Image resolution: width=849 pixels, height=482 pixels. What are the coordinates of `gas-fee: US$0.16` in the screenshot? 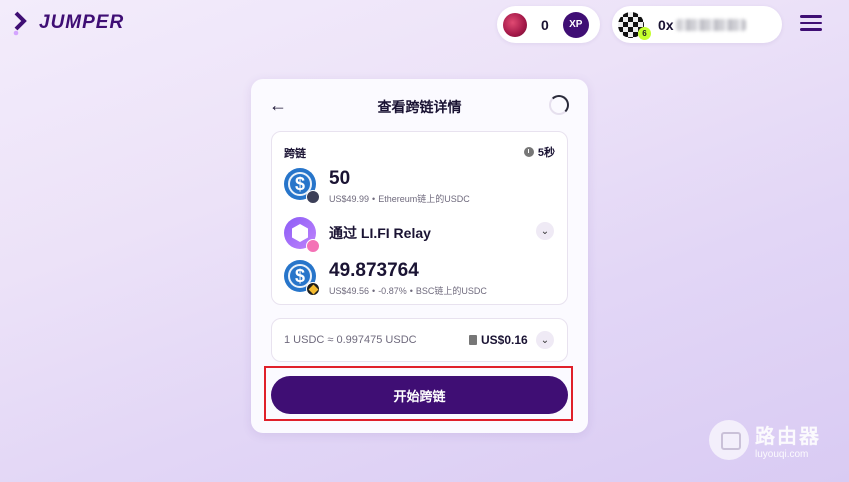 It's located at (498, 340).